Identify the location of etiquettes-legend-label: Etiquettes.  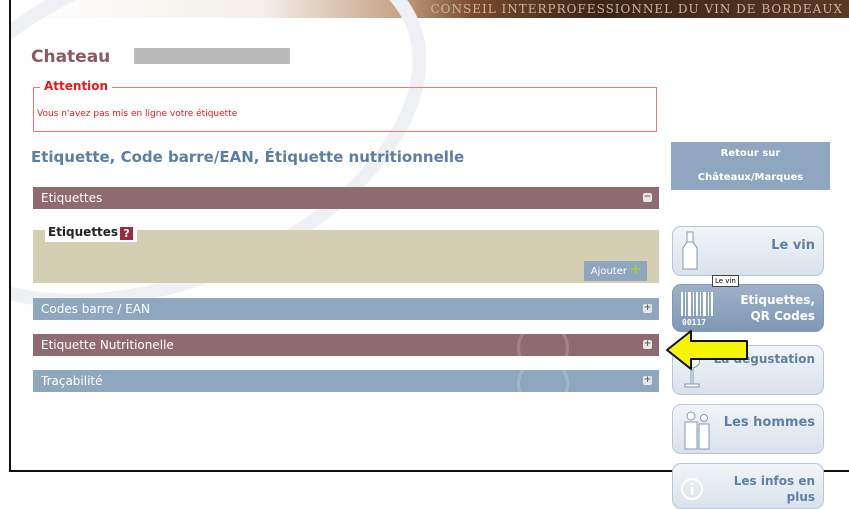
(83, 232).